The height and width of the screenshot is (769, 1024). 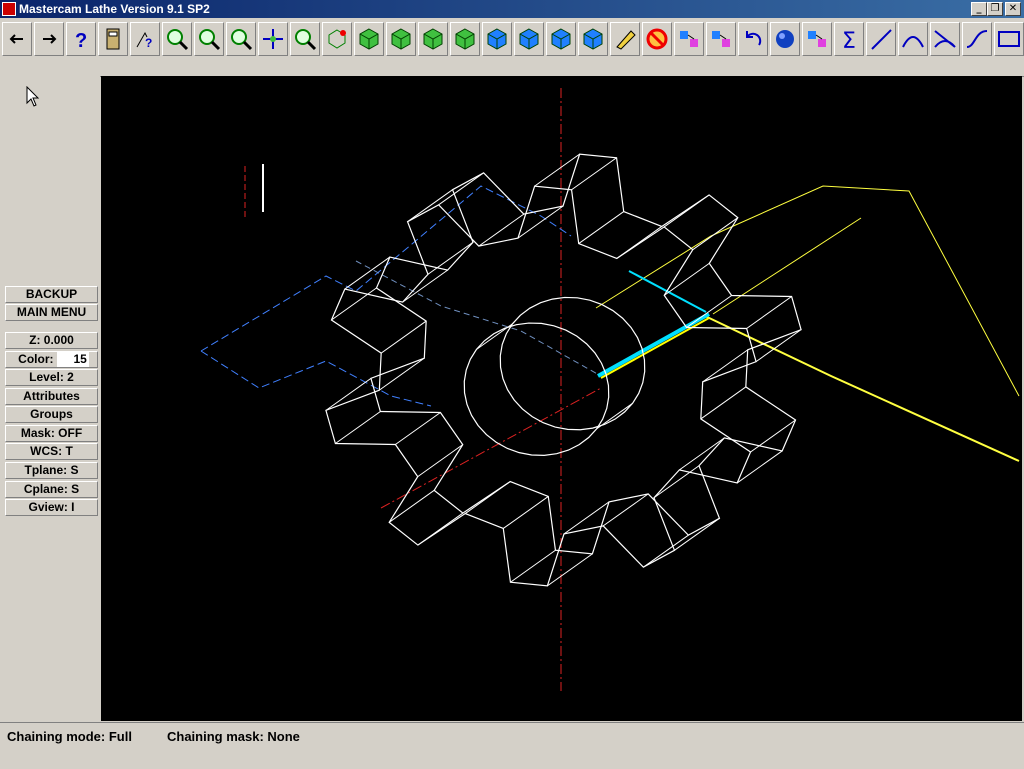 I want to click on svg-text: Σ, so click(x=849, y=40).